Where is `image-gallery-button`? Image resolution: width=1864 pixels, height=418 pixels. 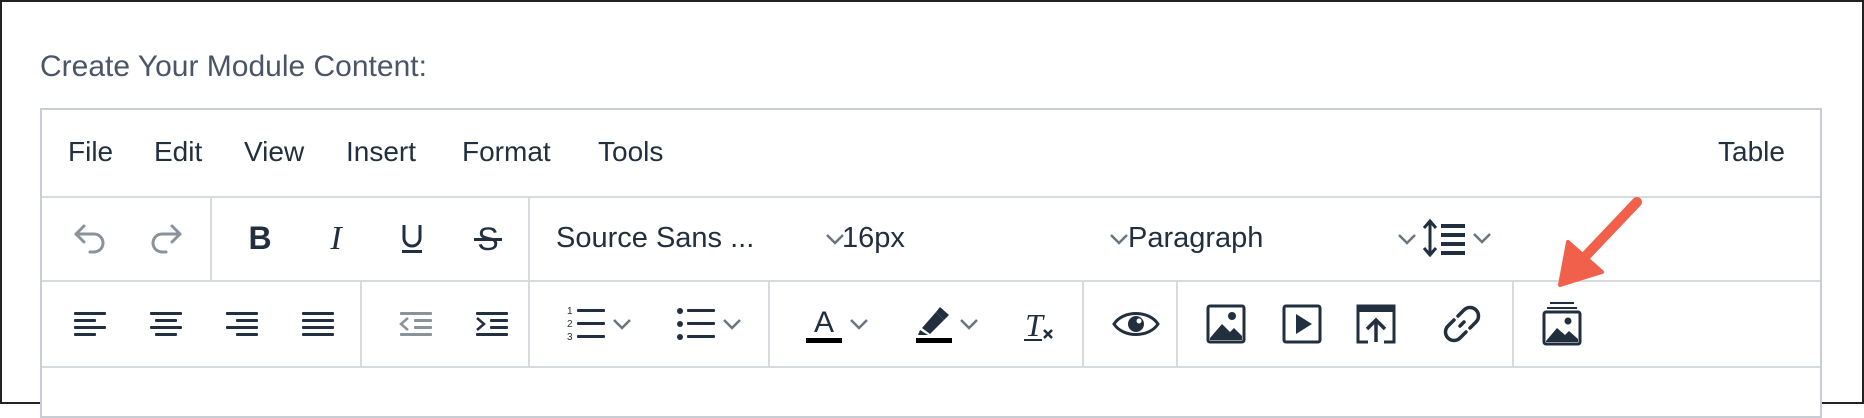
image-gallery-button is located at coordinates (1562, 324).